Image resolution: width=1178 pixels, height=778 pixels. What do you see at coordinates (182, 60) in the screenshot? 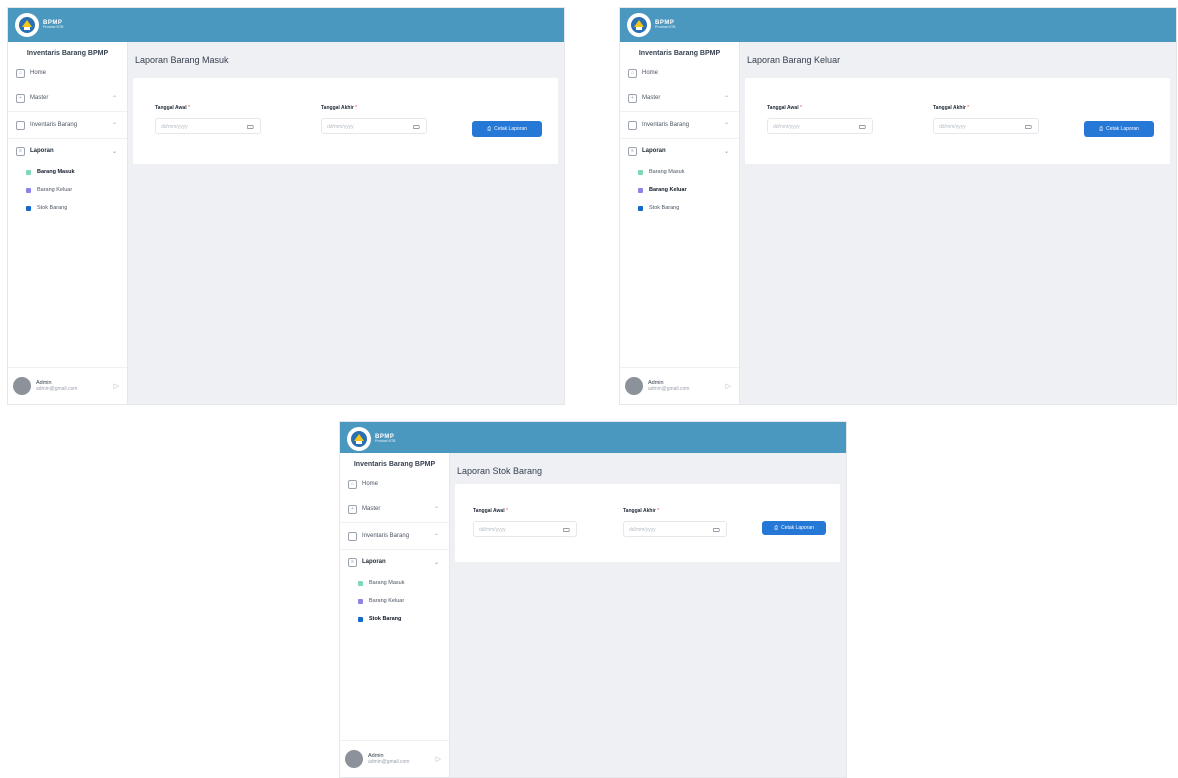
I see `page-title: Laporan Barang Masuk` at bounding box center [182, 60].